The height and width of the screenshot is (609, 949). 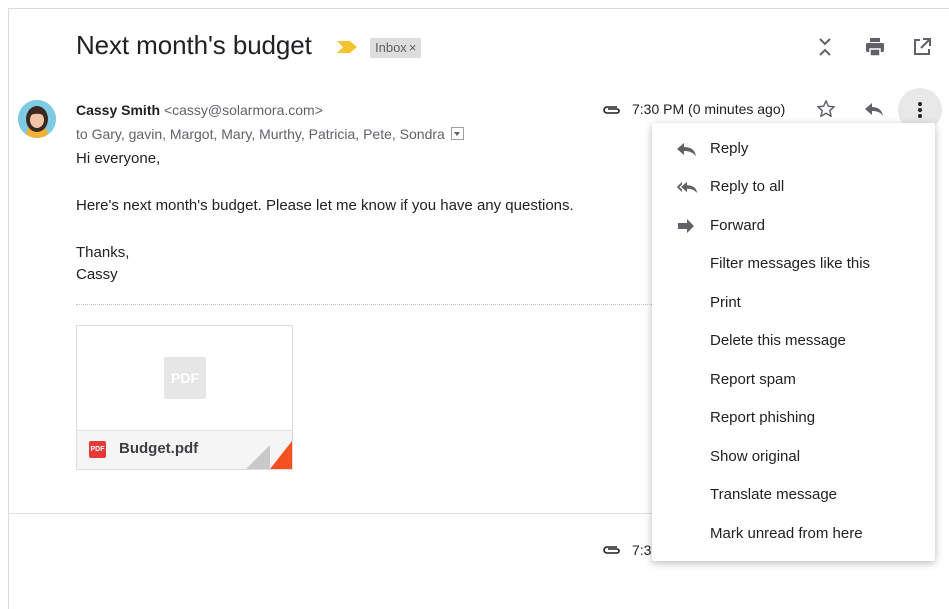 I want to click on menu-item-report-phishing: Report phishing, so click(x=793, y=418).